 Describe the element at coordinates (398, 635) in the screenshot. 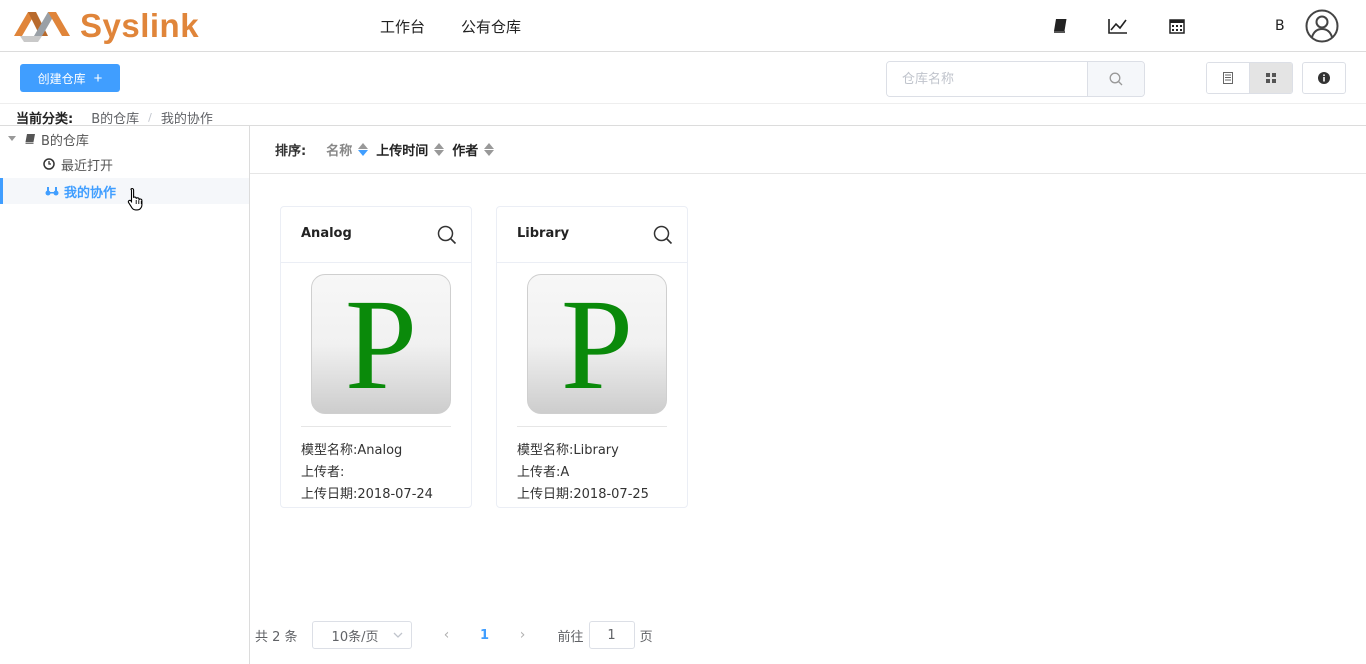

I see `chevron-down-icon` at that location.